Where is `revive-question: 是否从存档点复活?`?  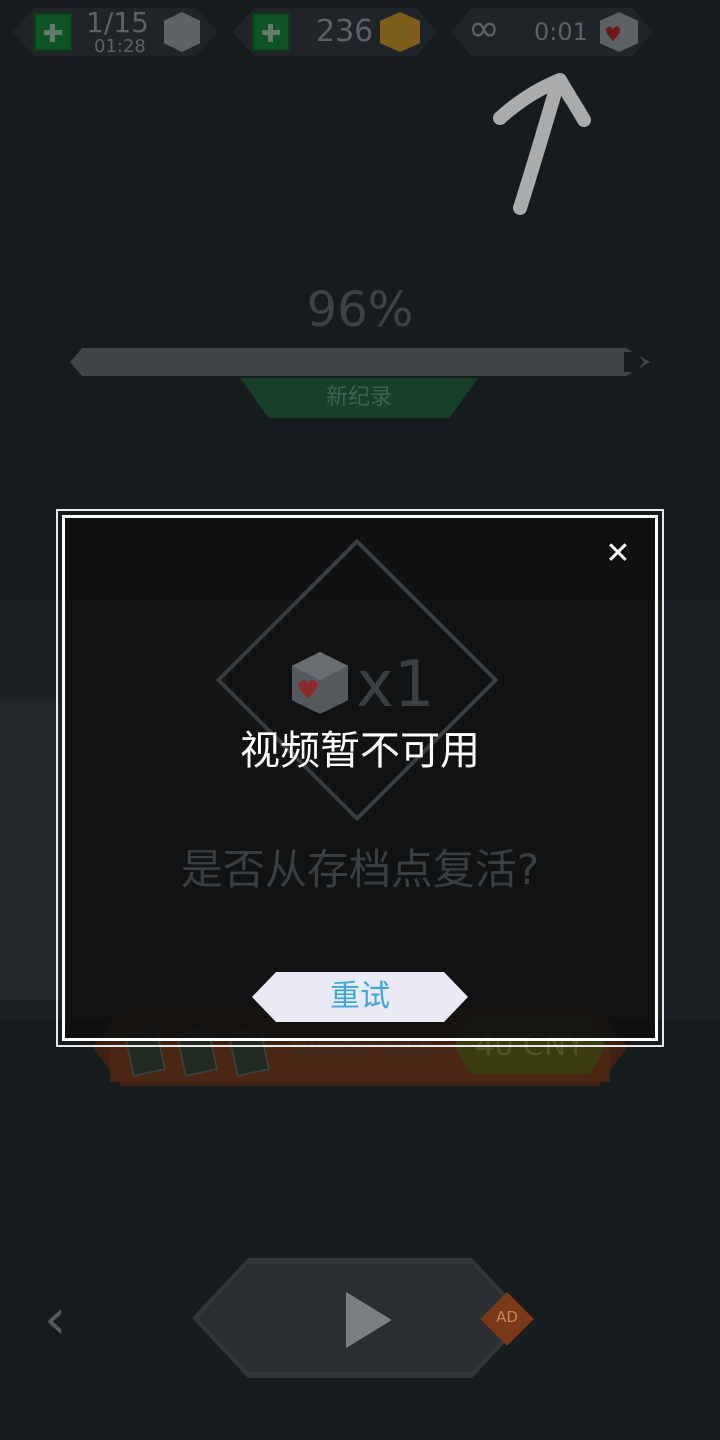 revive-question: 是否从存档点复活? is located at coordinates (360, 869).